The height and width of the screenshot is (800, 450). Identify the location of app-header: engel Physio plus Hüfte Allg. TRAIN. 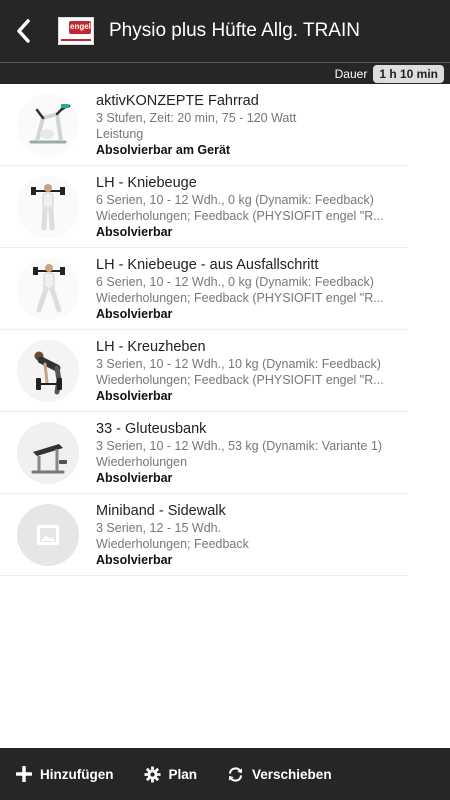
(225, 31).